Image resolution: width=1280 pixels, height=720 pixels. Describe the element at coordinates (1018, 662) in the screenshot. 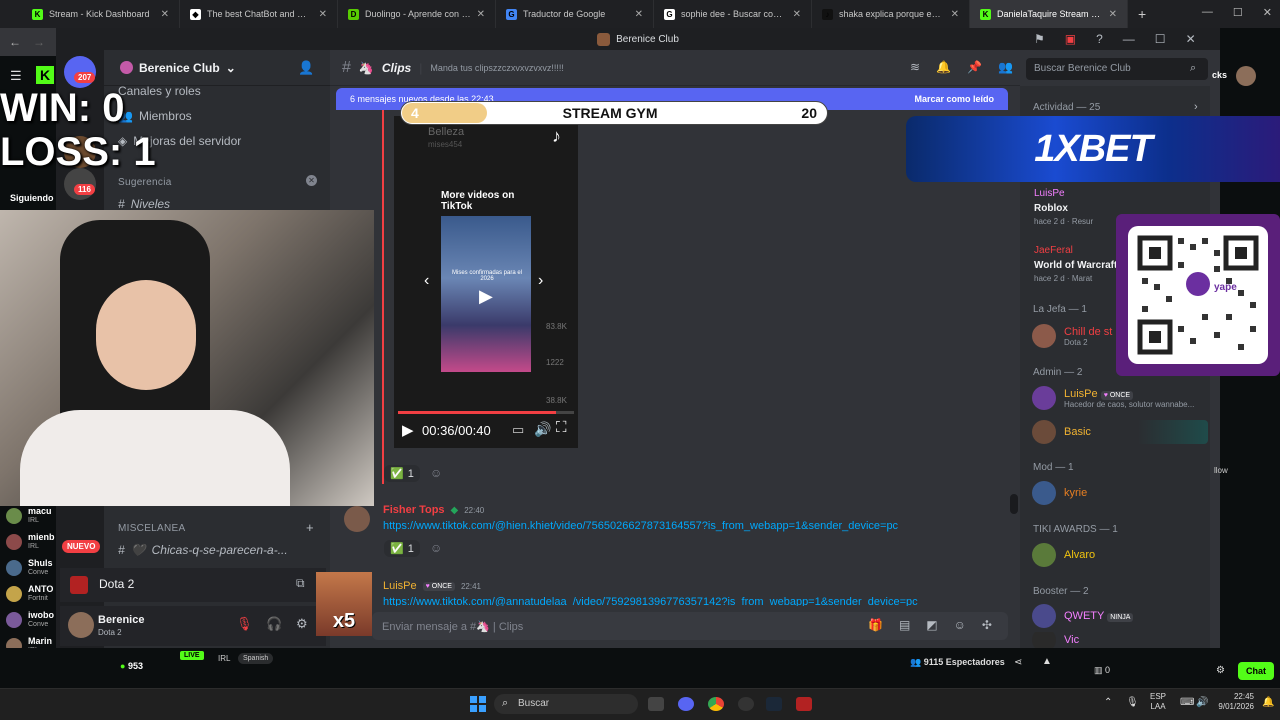

I see `share-icon: ⋖` at that location.